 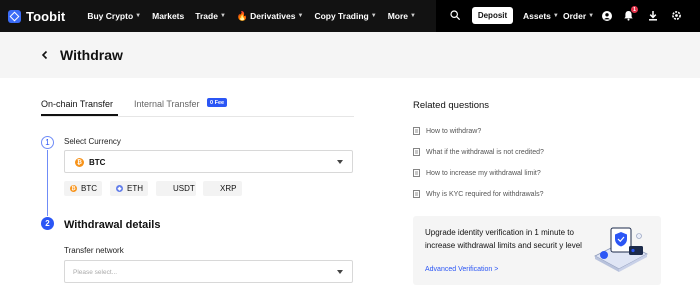 I want to click on nav-markets: Markets, so click(x=168, y=16).